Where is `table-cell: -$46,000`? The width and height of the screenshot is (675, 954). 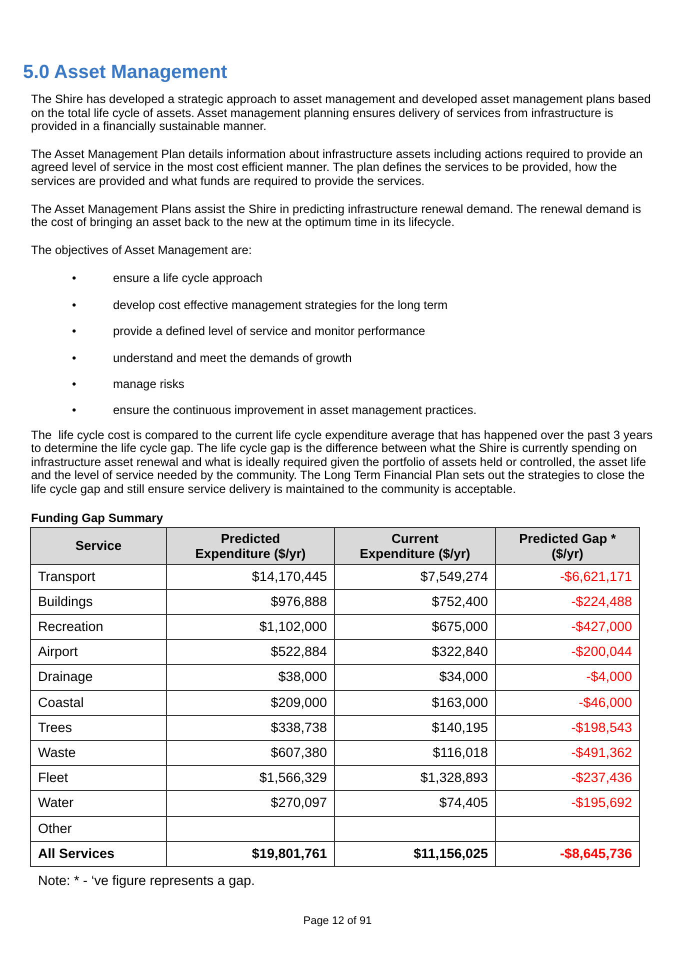 table-cell: -$46,000 is located at coordinates (568, 703).